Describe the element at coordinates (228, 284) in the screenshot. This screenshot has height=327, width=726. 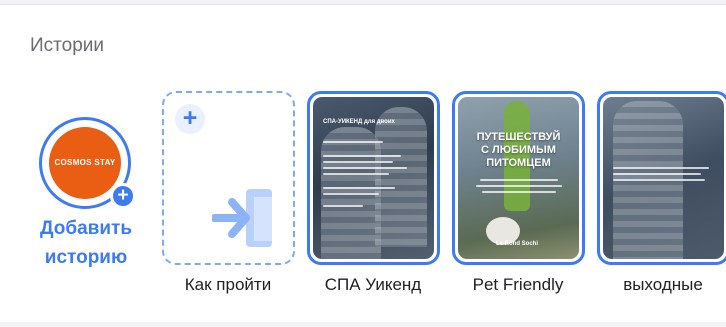
I see `how-to-get-label: Как пройти` at that location.